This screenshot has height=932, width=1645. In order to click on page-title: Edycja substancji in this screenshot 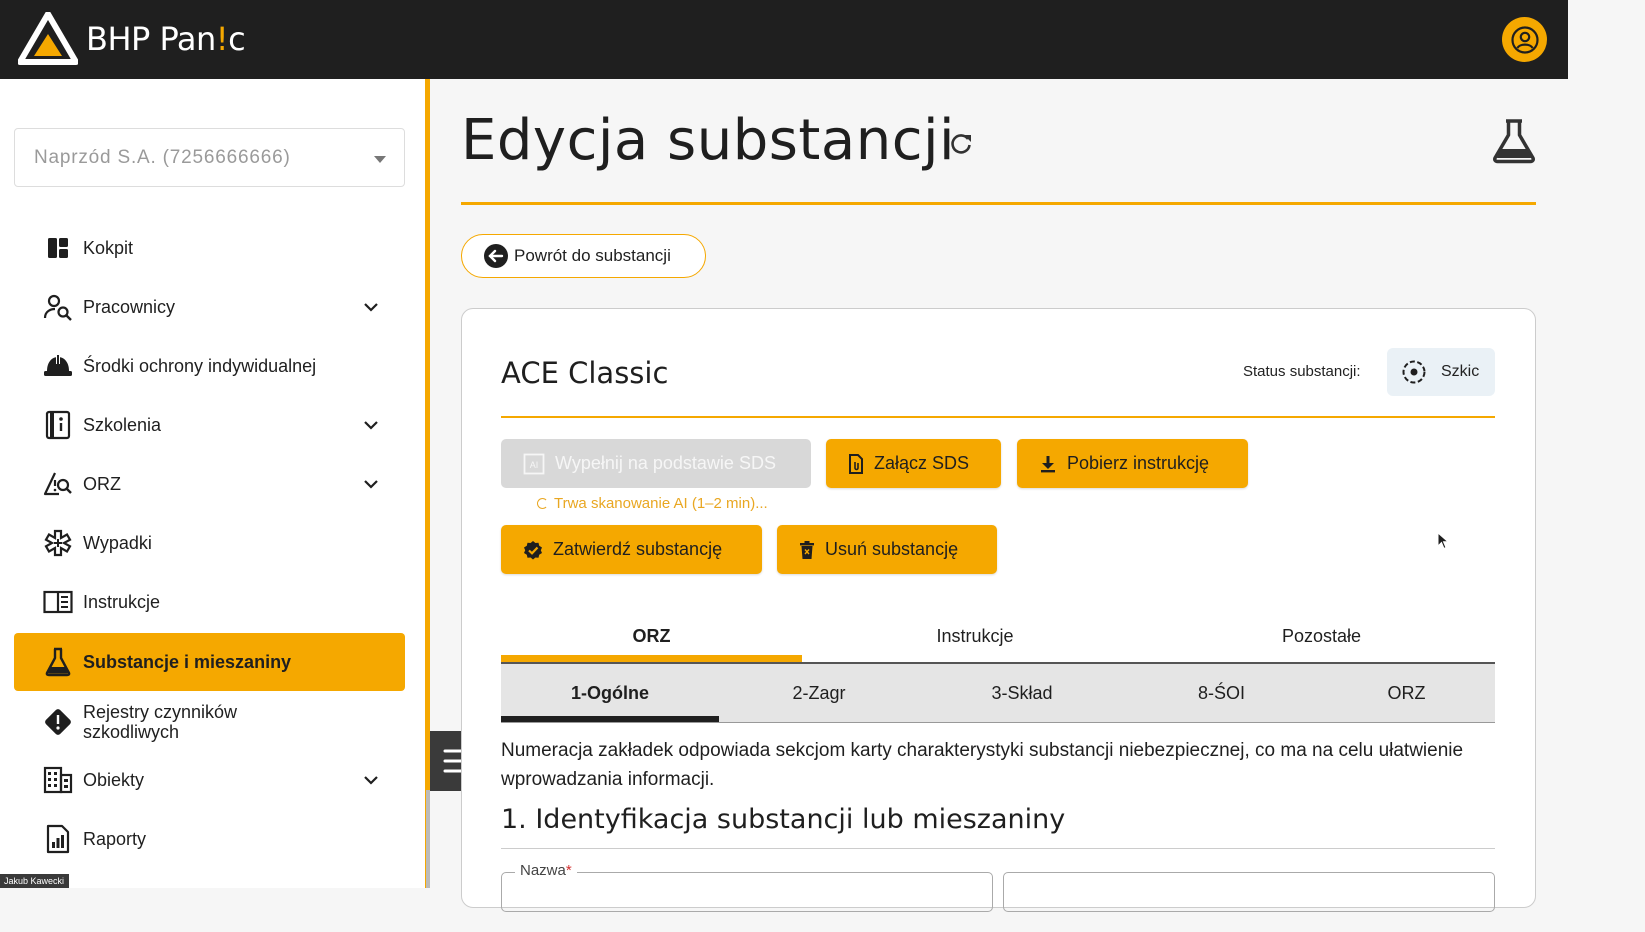, I will do `click(708, 140)`.